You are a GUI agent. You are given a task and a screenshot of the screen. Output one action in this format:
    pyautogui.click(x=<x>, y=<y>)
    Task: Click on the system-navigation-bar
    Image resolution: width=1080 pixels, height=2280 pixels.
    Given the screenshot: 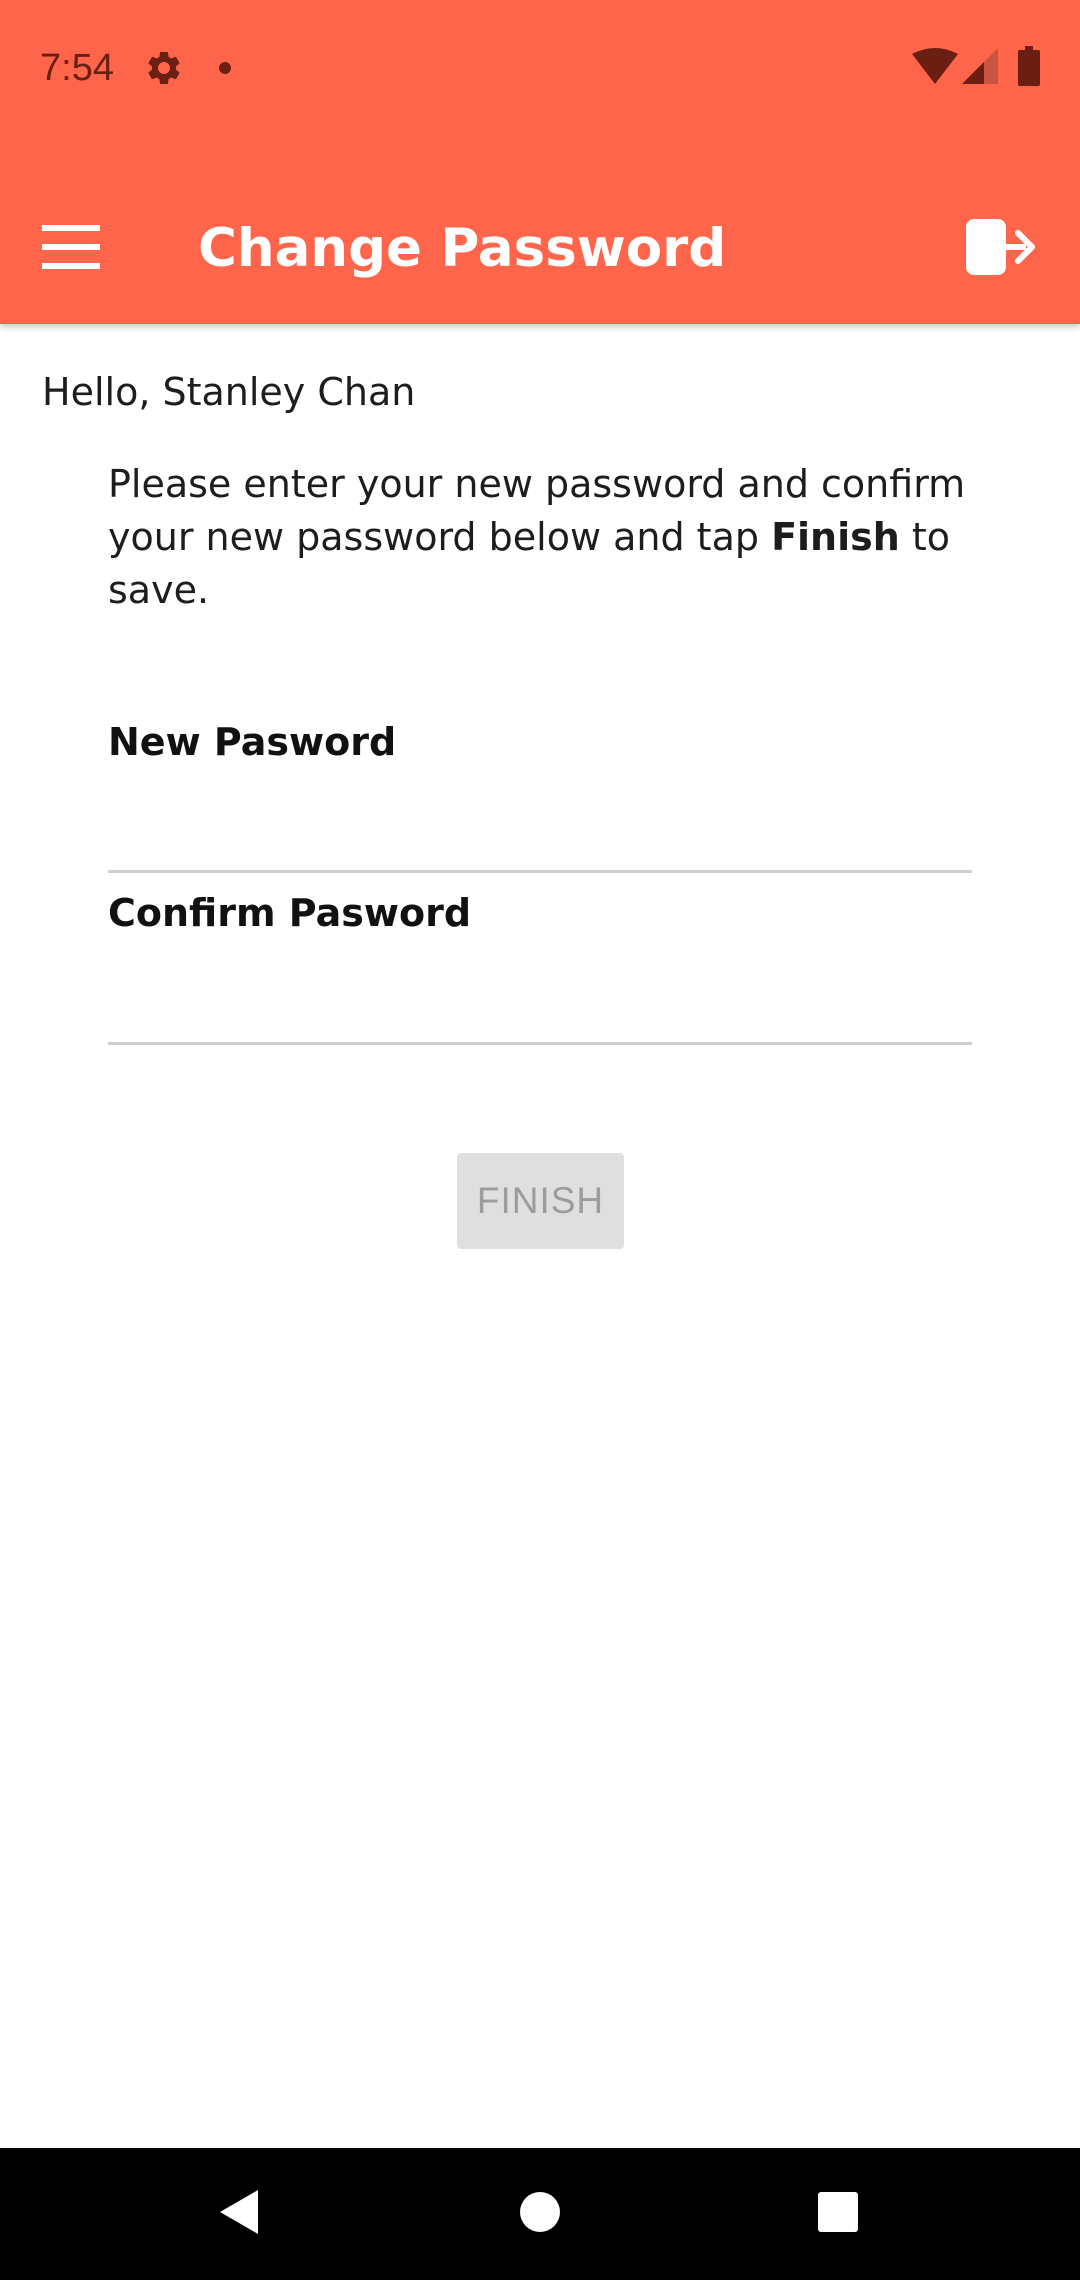 What is the action you would take?
    pyautogui.click(x=540, y=2214)
    